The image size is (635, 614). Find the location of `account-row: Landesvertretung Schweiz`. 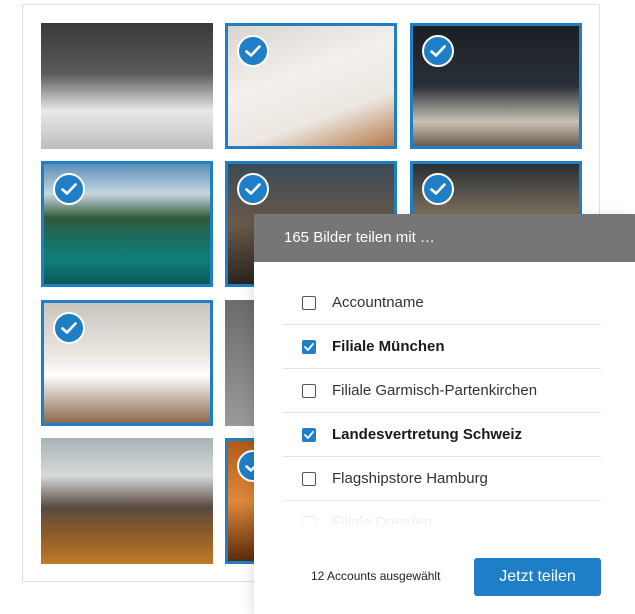

account-row: Landesvertretung Schweiz is located at coordinates (442, 435).